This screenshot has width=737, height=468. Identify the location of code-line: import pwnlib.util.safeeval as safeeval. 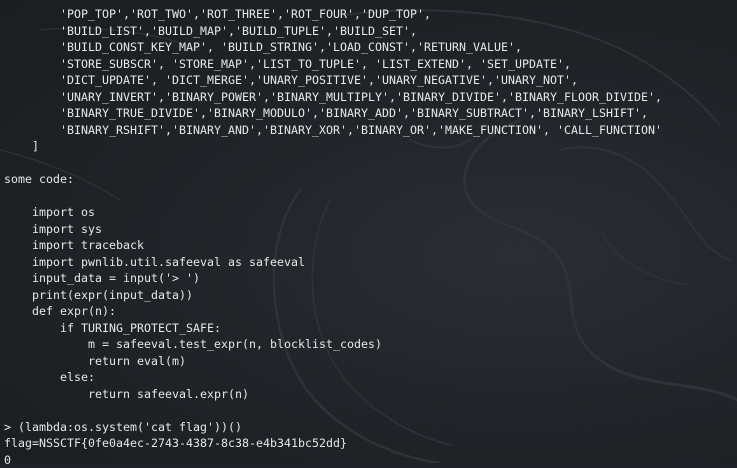
(333, 262).